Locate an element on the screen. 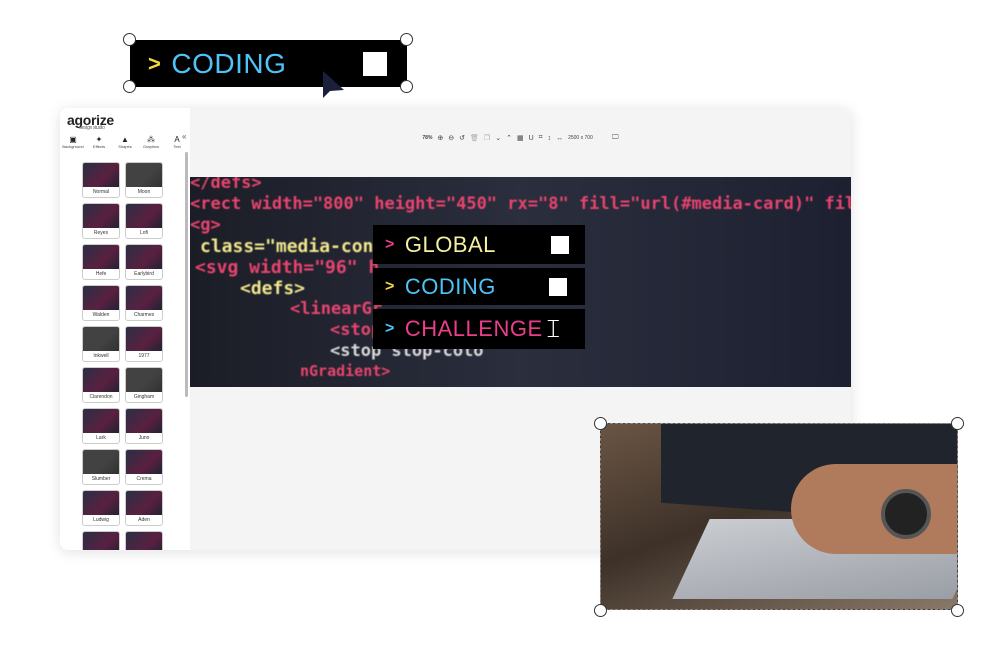 The width and height of the screenshot is (1000, 654). filter-charmes: Charmes is located at coordinates (144, 303).